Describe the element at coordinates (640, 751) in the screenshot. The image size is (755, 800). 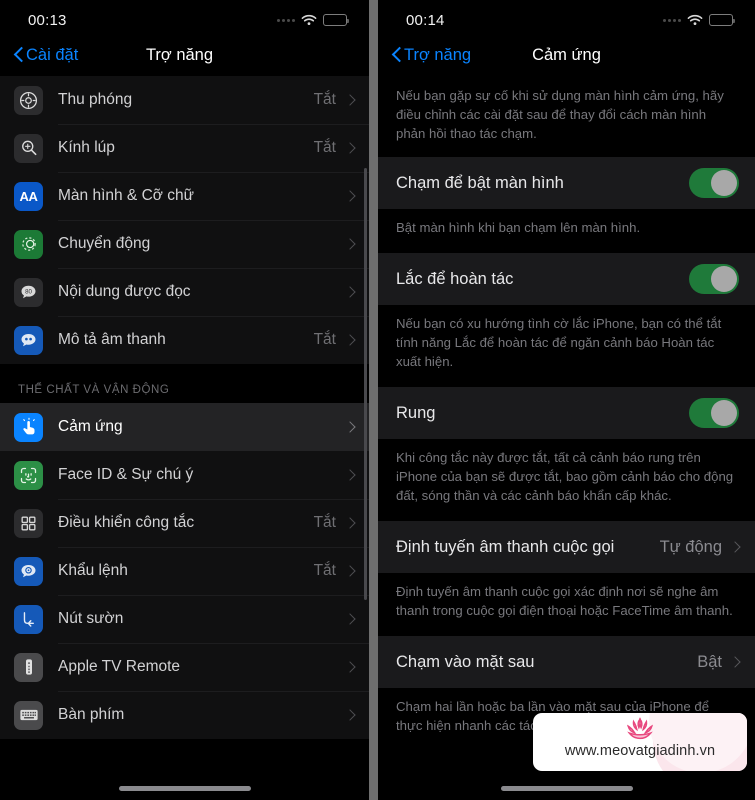
I see `watermark-text: www.meovatgiadinh.vn` at that location.